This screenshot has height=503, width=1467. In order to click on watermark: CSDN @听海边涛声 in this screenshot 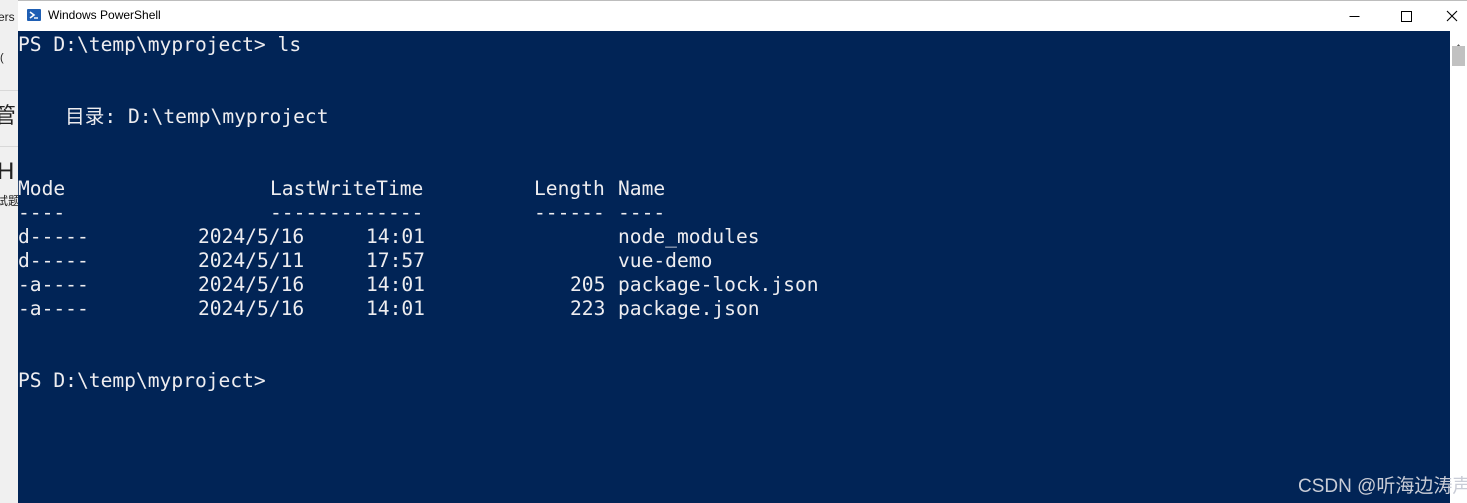, I will do `click(1382, 486)`.